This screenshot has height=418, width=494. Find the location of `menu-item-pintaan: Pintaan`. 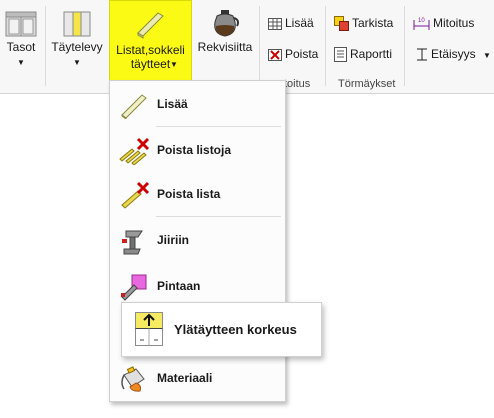

menu-item-pintaan: Pintaan is located at coordinates (197, 286).